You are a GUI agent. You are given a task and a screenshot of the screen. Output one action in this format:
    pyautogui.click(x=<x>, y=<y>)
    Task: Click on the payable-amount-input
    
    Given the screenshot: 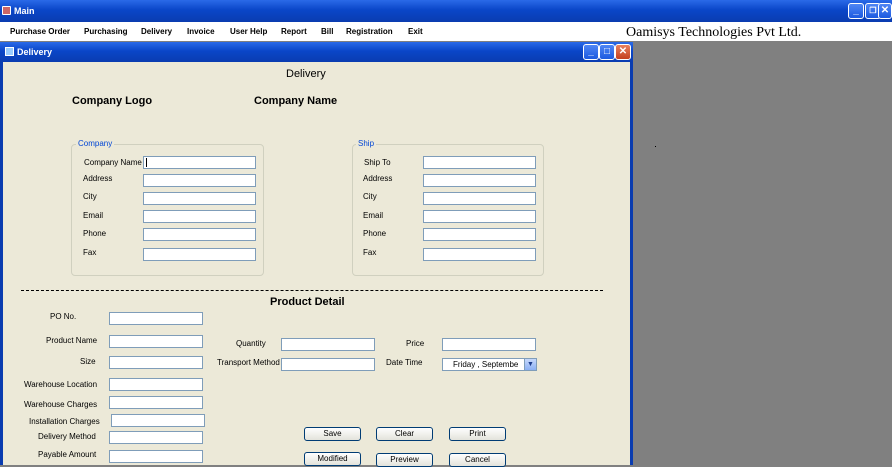 What is the action you would take?
    pyautogui.click(x=156, y=456)
    